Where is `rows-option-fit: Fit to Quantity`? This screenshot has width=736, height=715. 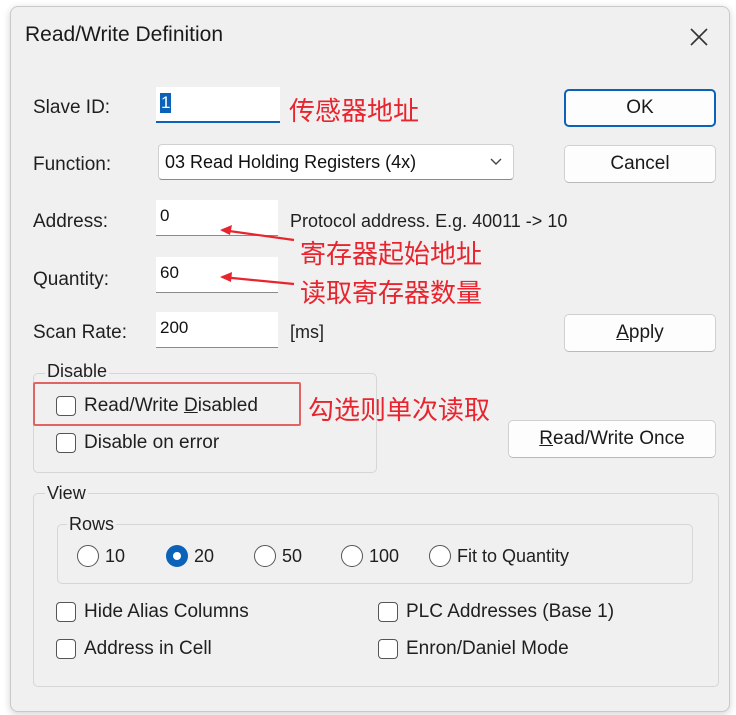 rows-option-fit: Fit to Quantity is located at coordinates (513, 556).